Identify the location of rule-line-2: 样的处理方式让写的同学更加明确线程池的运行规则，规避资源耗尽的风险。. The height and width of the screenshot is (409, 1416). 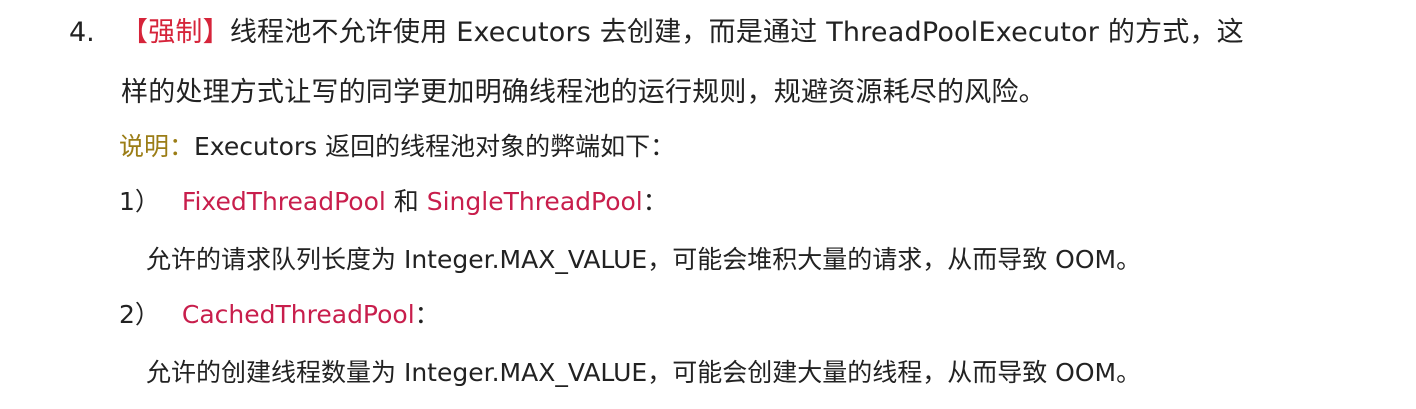
(583, 92).